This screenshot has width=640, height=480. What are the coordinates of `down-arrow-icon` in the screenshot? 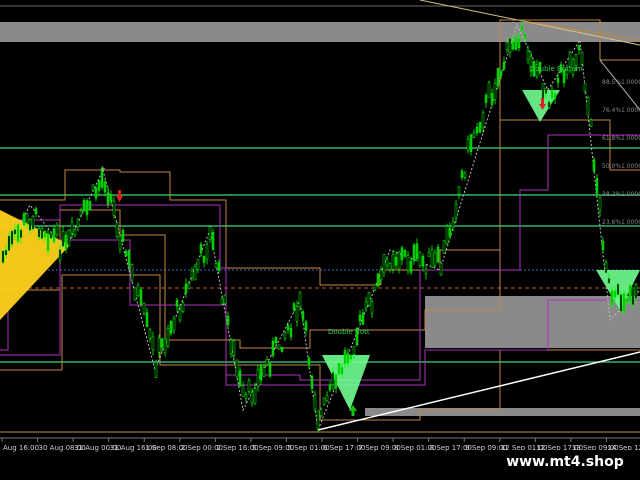 It's located at (119, 196).